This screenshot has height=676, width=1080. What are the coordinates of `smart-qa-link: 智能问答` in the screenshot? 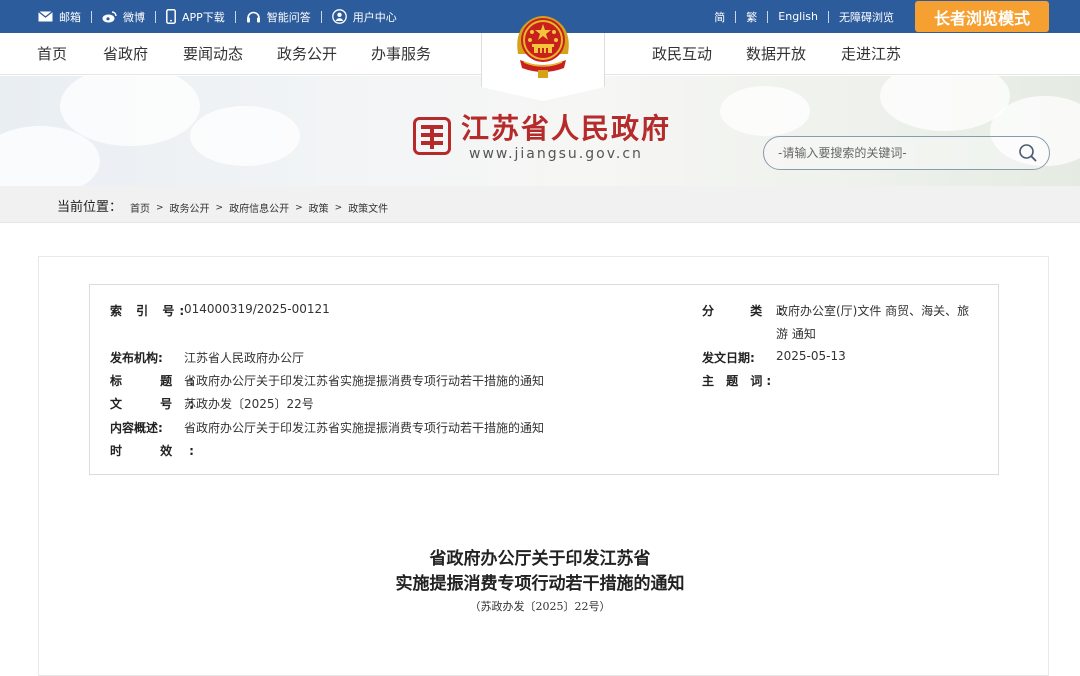 It's located at (278, 16).